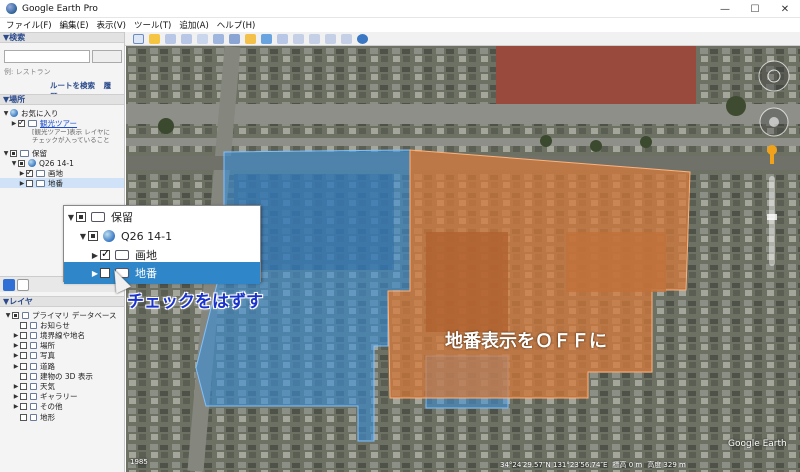 This screenshot has width=800, height=472. I want to click on tree-item-gachi: ▶ 画地, so click(40, 173).